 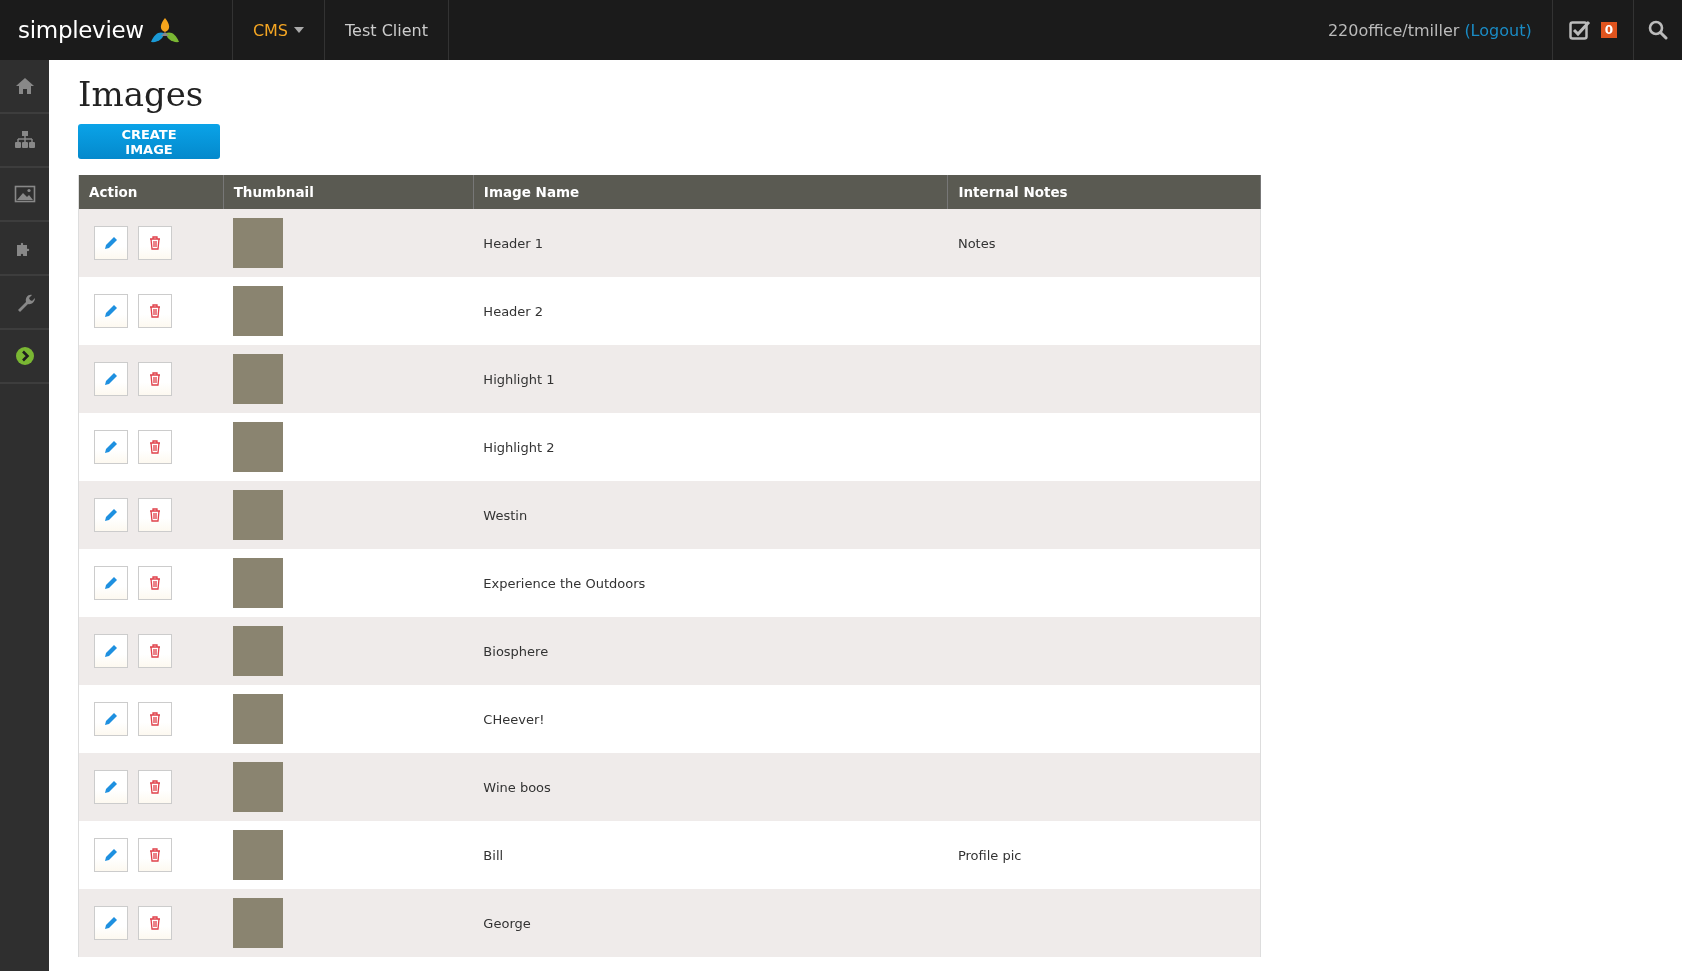 What do you see at coordinates (348, 192) in the screenshot?
I see `column-header: Thumbnail` at bounding box center [348, 192].